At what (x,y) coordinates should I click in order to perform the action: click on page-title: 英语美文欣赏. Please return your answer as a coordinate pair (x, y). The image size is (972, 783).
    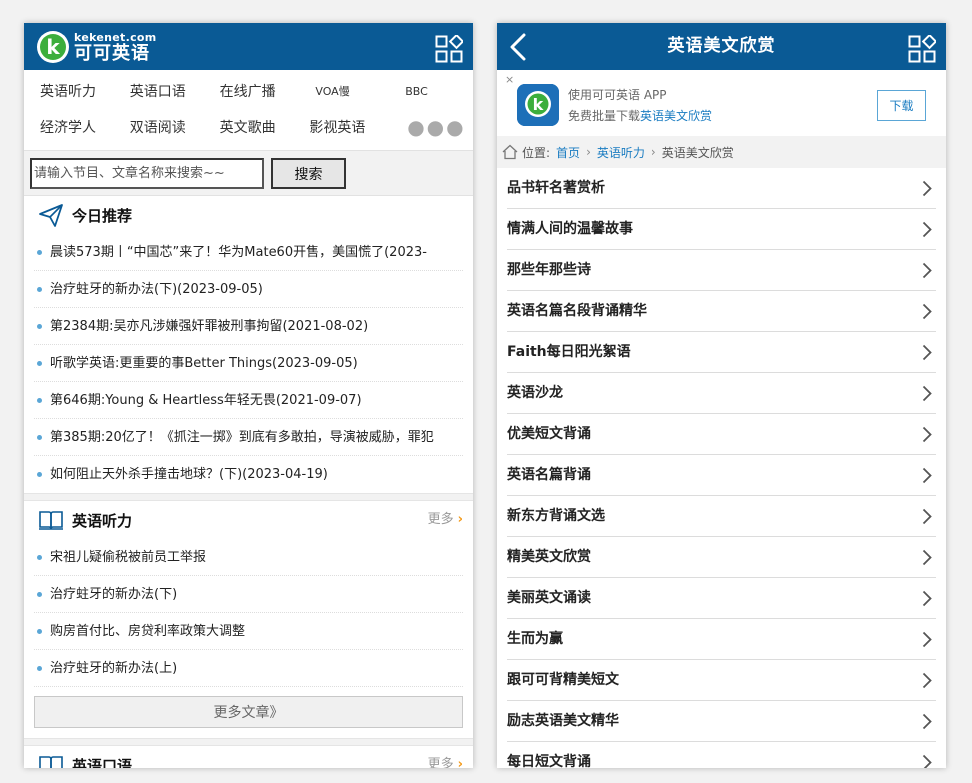
    Looking at the image, I should click on (721, 46).